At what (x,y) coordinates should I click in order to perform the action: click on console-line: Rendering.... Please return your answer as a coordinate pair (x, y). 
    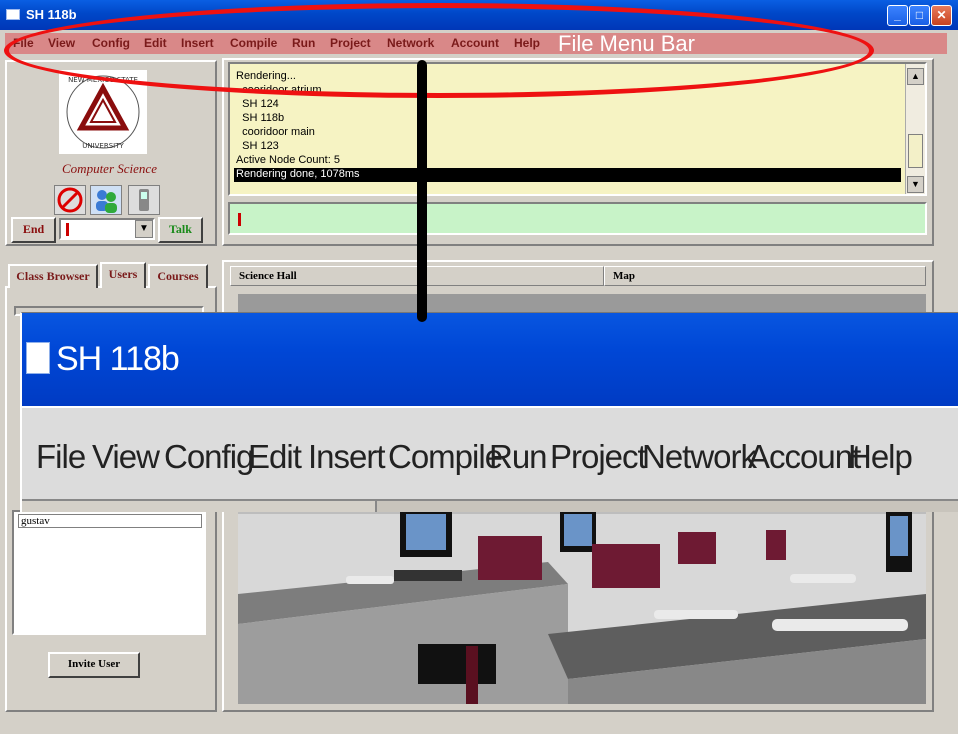
    Looking at the image, I should click on (266, 76).